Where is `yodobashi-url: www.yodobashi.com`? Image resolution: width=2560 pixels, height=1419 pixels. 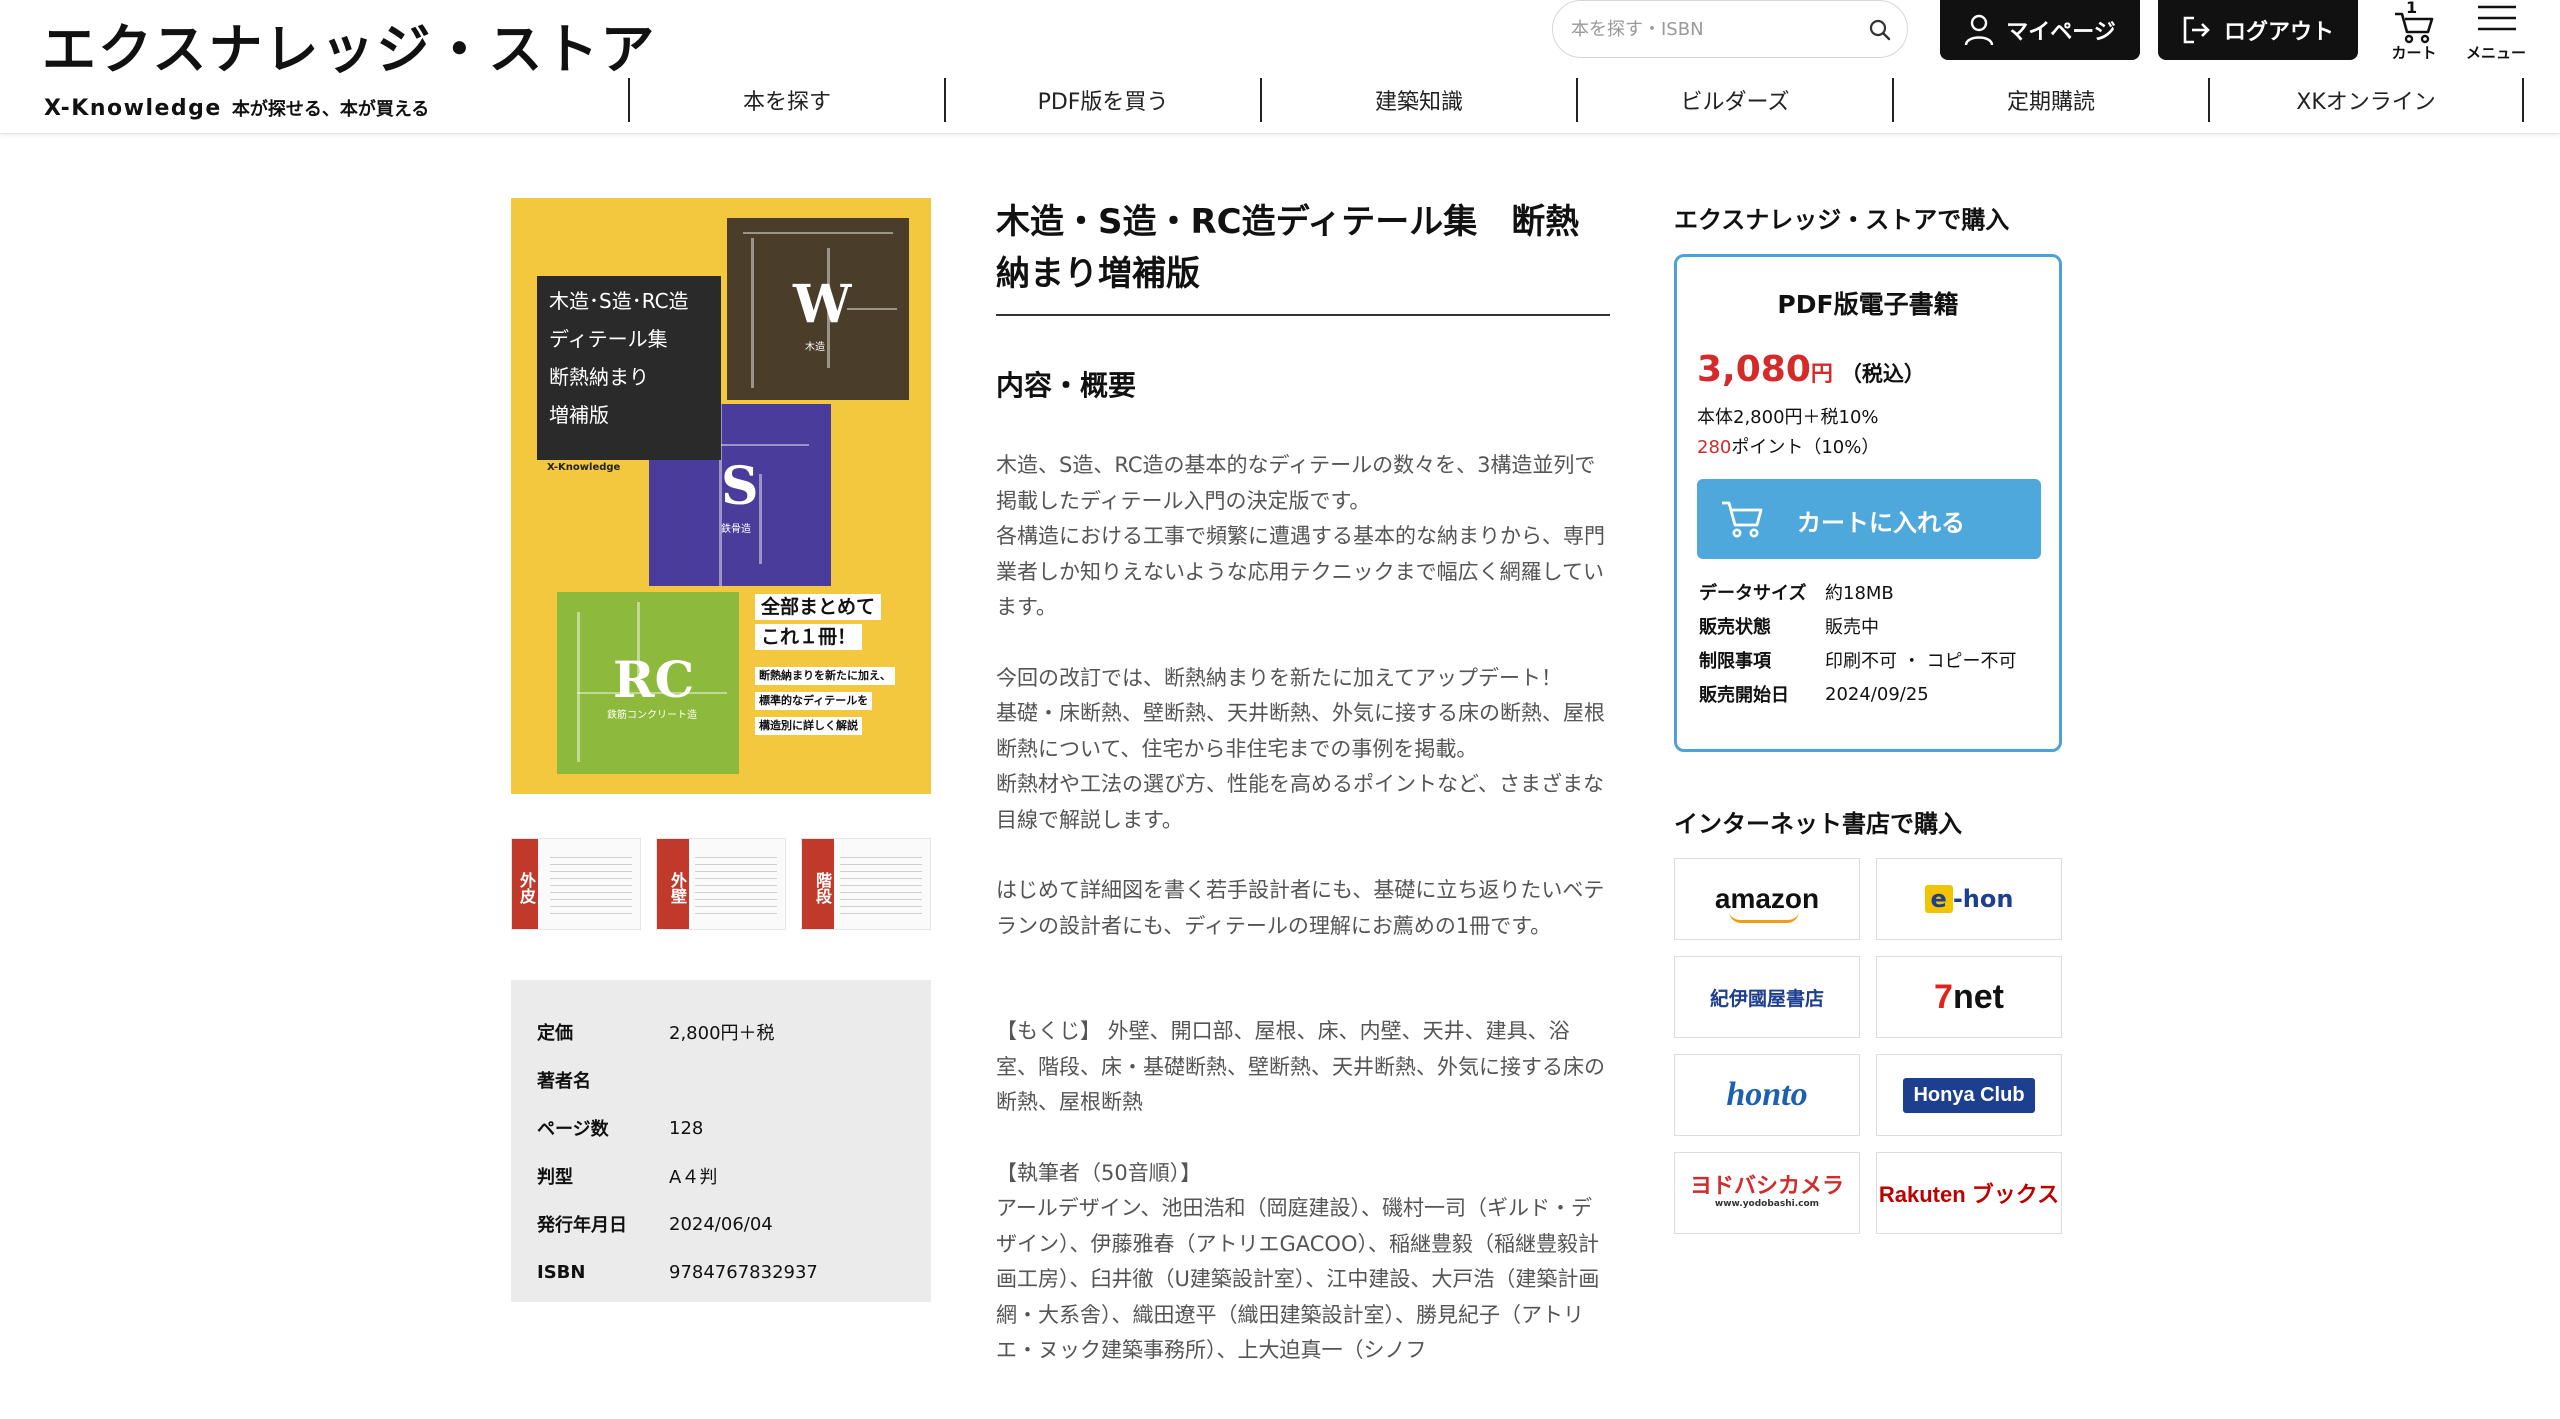
yodobashi-url: www.yodobashi.com is located at coordinates (1767, 1204).